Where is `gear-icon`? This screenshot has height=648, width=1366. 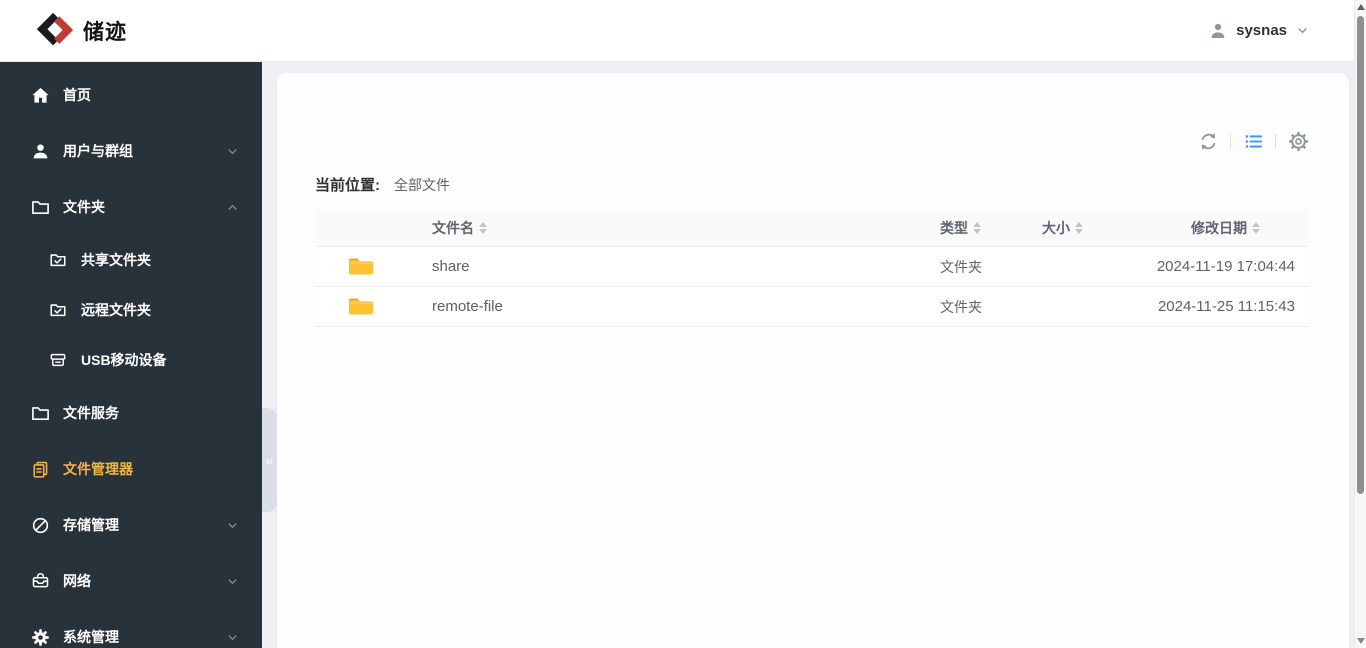
gear-icon is located at coordinates (40, 637).